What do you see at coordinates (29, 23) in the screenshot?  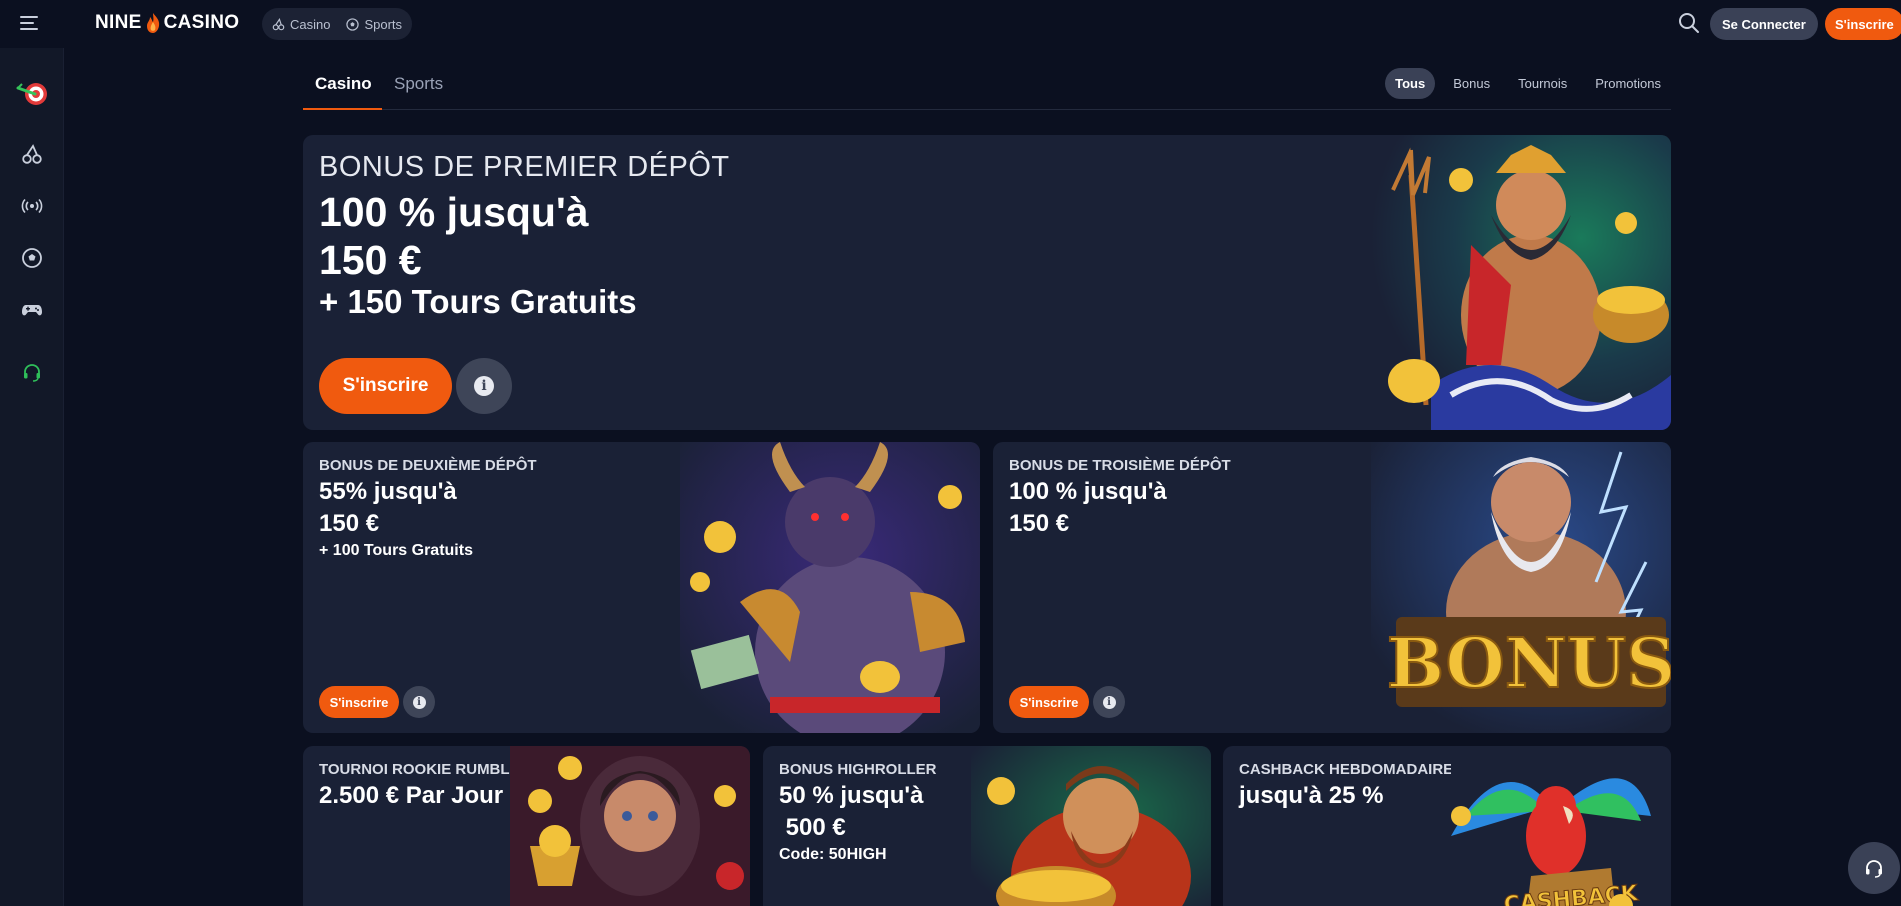 I see `menu-icon` at bounding box center [29, 23].